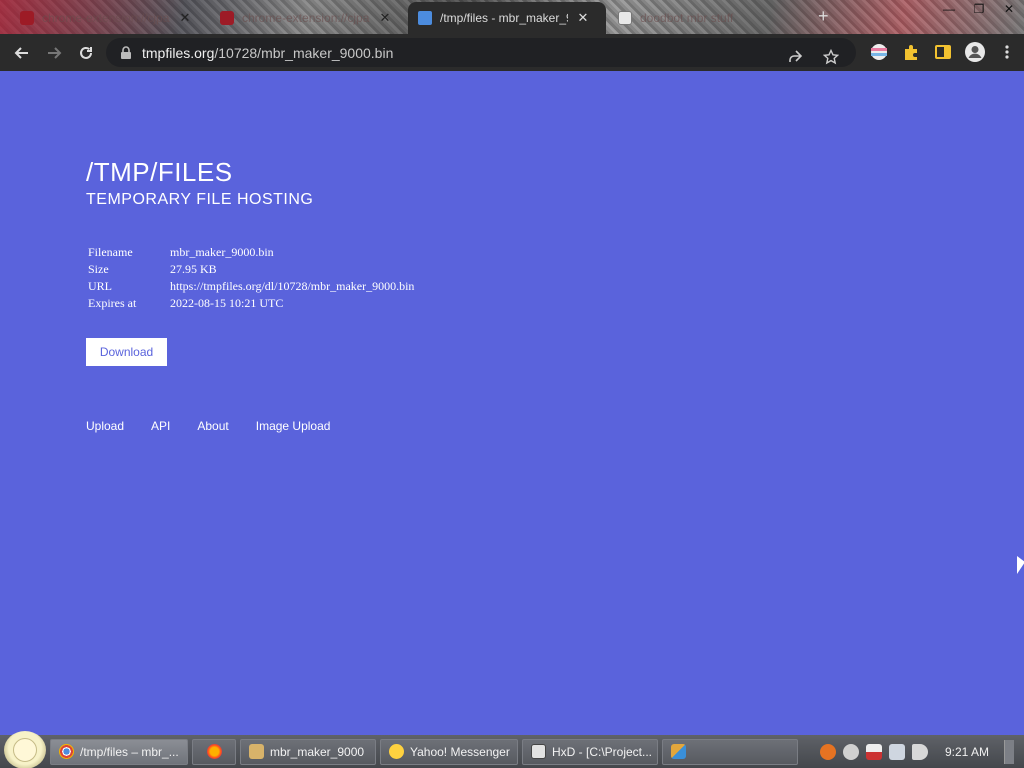 This screenshot has width=1024, height=768. Describe the element at coordinates (112, 303) in the screenshot. I see `info-key: Expires at` at that location.